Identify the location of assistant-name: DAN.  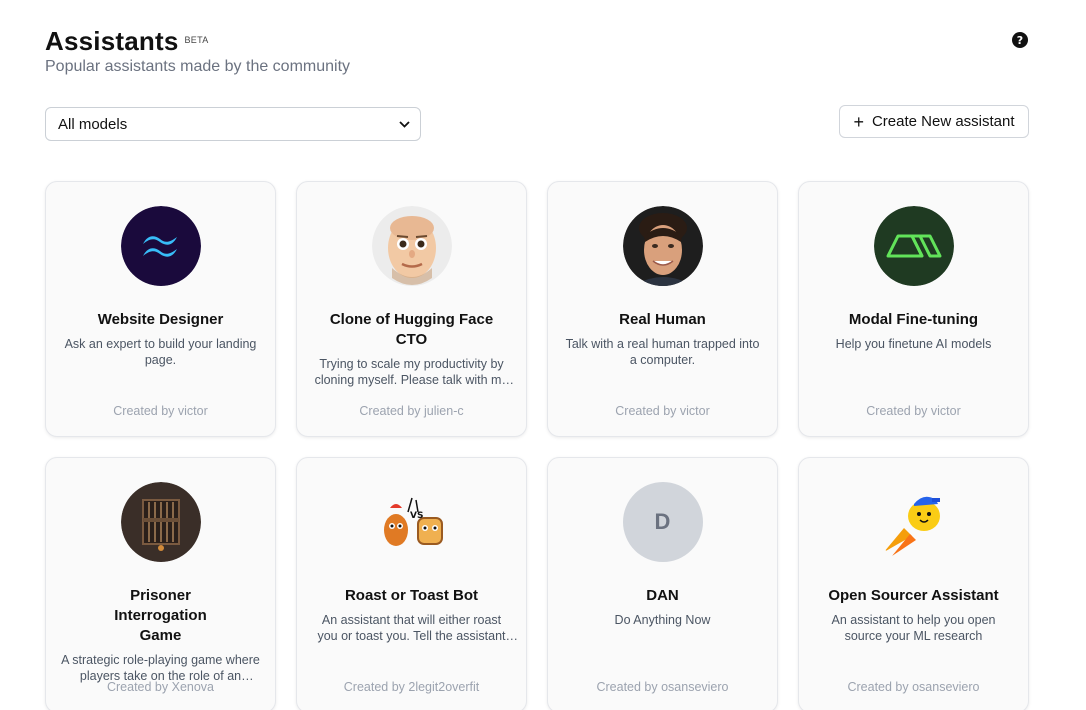
(662, 595).